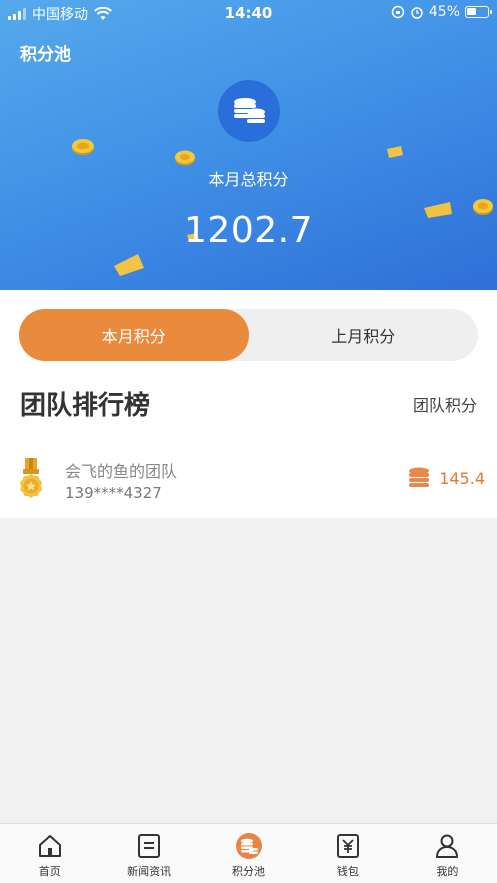  Describe the element at coordinates (149, 846) in the screenshot. I see `news-icon` at that location.